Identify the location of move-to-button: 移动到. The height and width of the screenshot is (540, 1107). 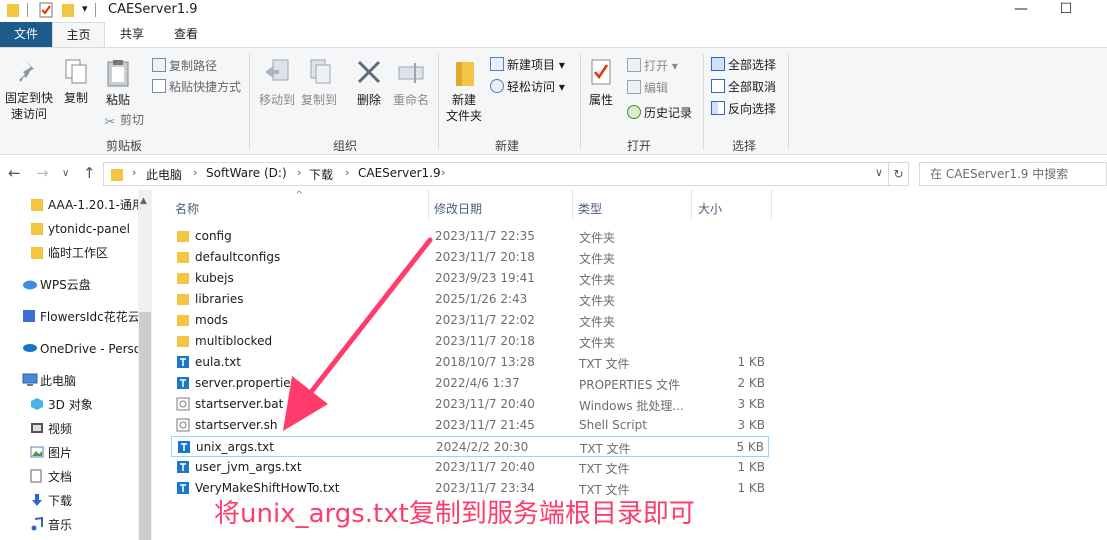
(277, 83).